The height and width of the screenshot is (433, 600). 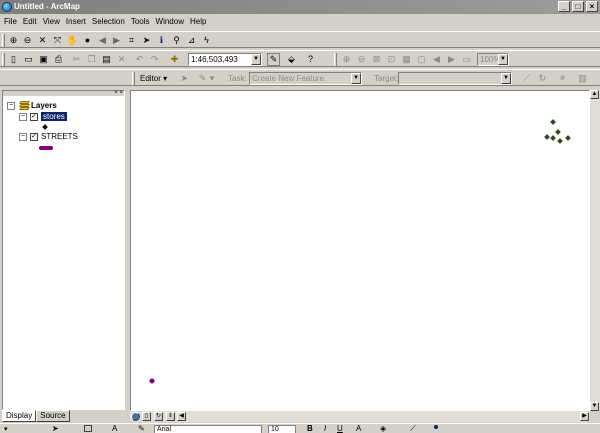 What do you see at coordinates (55, 428) in the screenshot?
I see `select-elements-icon: ➤` at bounding box center [55, 428].